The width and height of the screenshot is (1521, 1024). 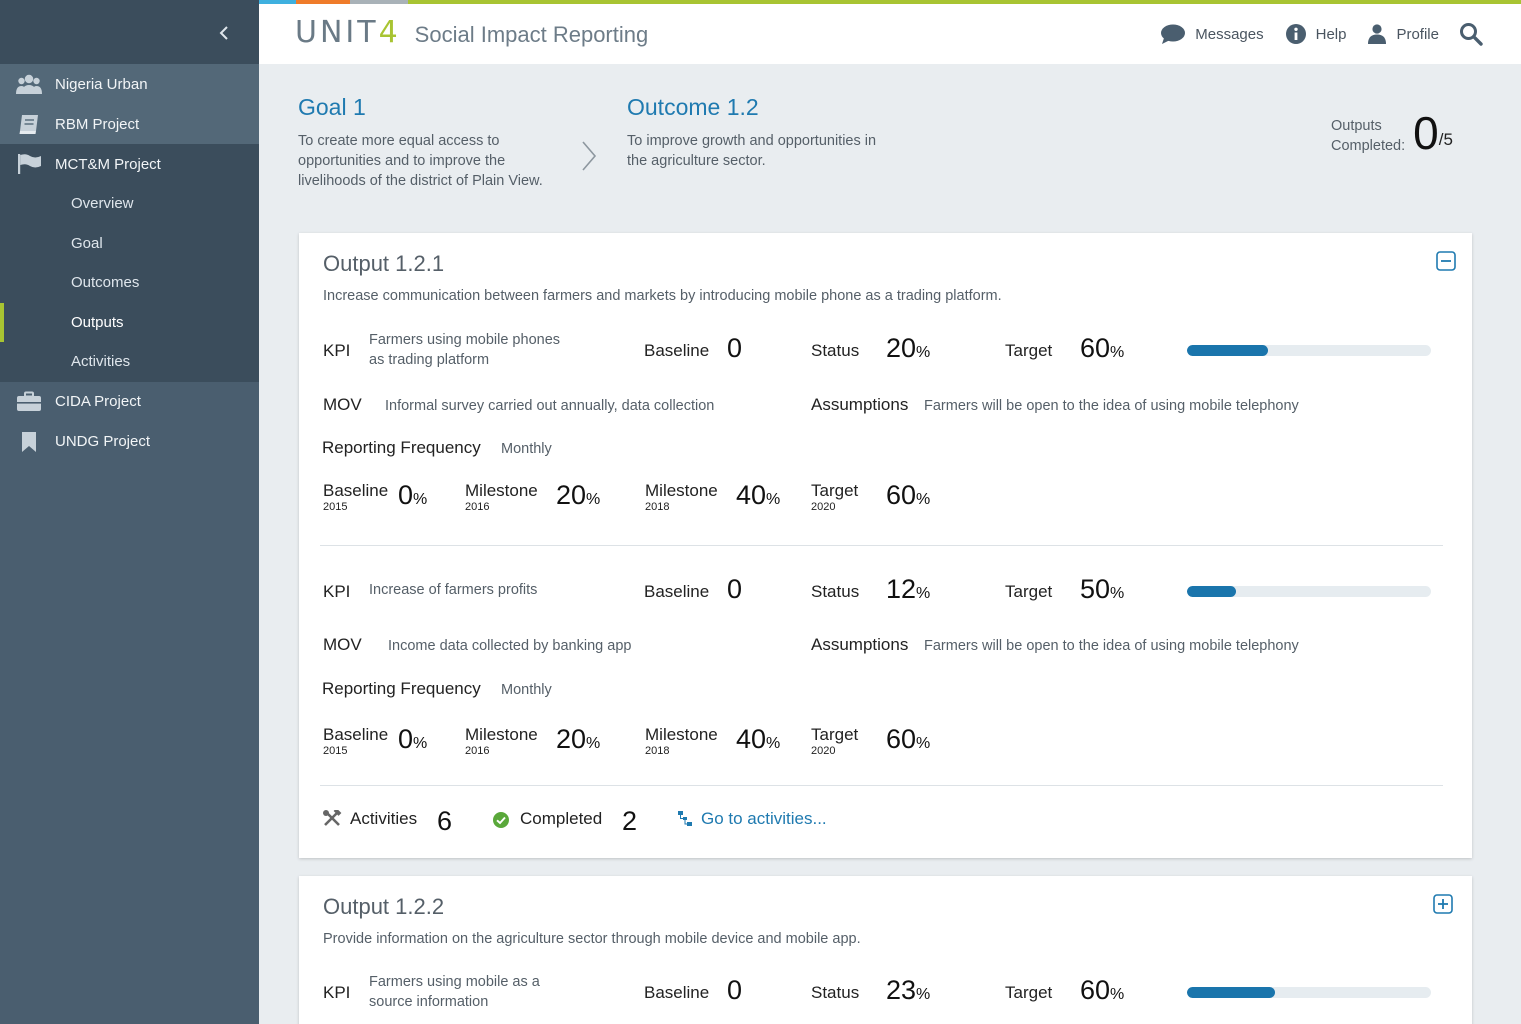 I want to click on sidebar-subitem-outcomes: Outcomes, so click(x=129, y=283).